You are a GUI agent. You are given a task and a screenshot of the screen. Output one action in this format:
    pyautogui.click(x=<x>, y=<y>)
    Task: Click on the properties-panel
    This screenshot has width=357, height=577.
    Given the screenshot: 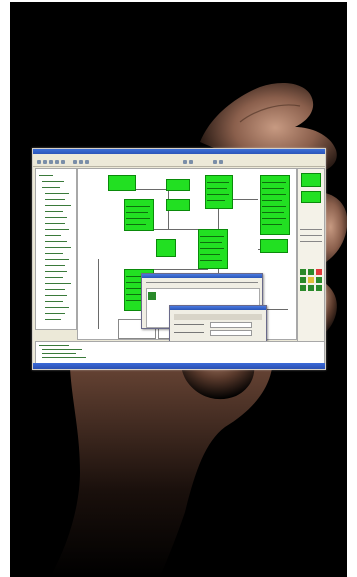 What is the action you would take?
    pyautogui.click(x=311, y=264)
    